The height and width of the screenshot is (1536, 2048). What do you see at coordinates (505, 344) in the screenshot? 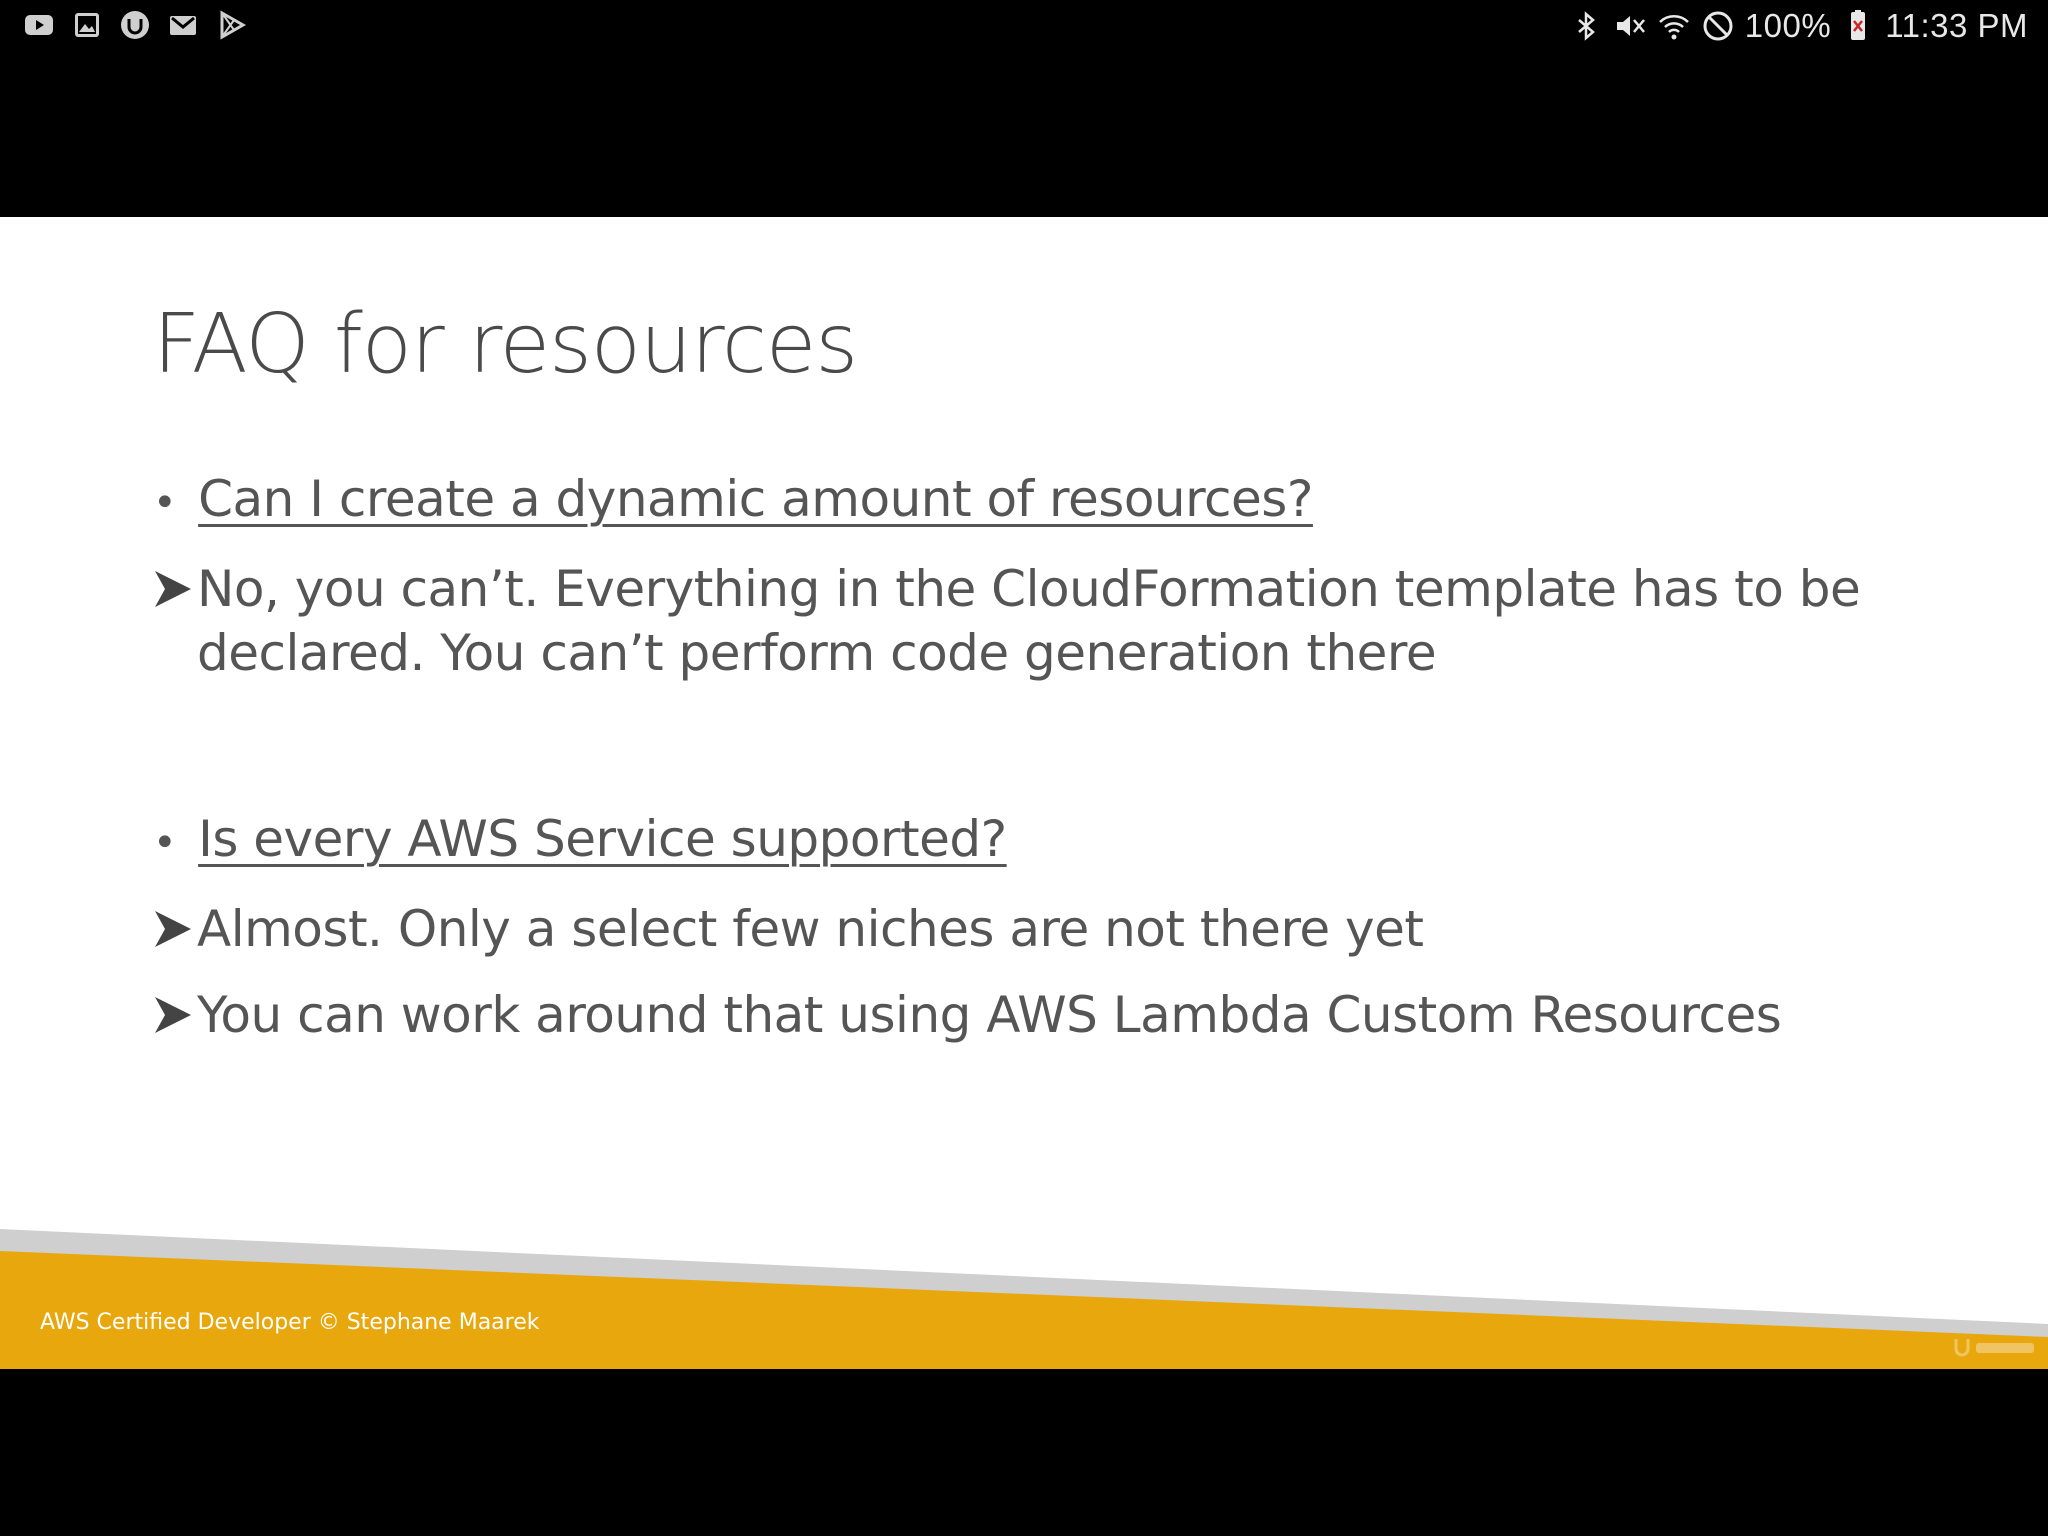
I see `slide-title: FAQ for resources` at bounding box center [505, 344].